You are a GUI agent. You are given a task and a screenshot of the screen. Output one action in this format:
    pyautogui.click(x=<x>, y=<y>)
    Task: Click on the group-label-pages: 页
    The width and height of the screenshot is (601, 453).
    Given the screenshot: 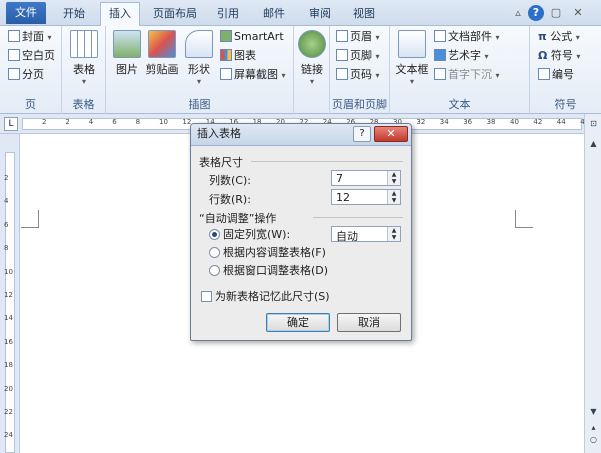 What is the action you would take?
    pyautogui.click(x=30, y=104)
    